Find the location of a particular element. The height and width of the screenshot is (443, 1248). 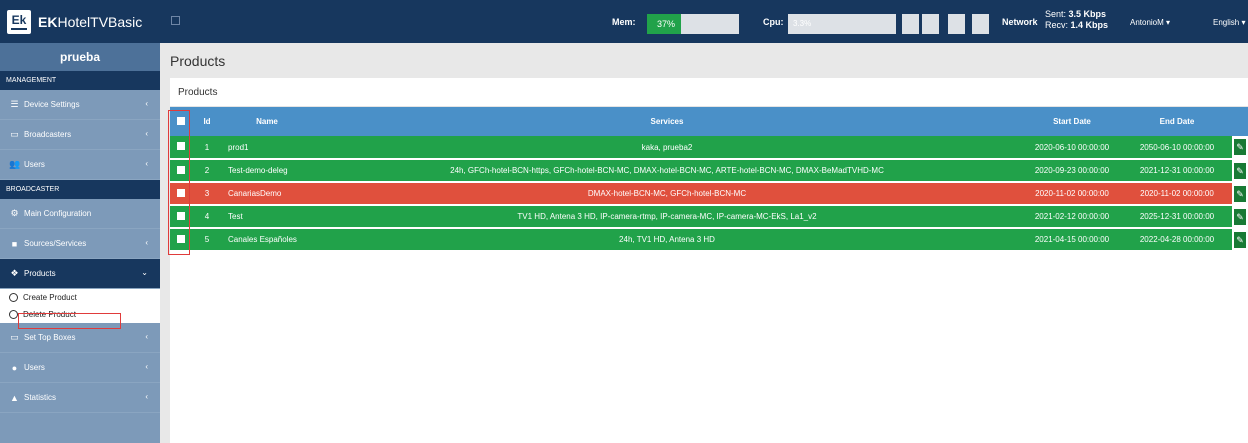

sidebar-item-users-2: ● Users ‹ is located at coordinates (80, 368).